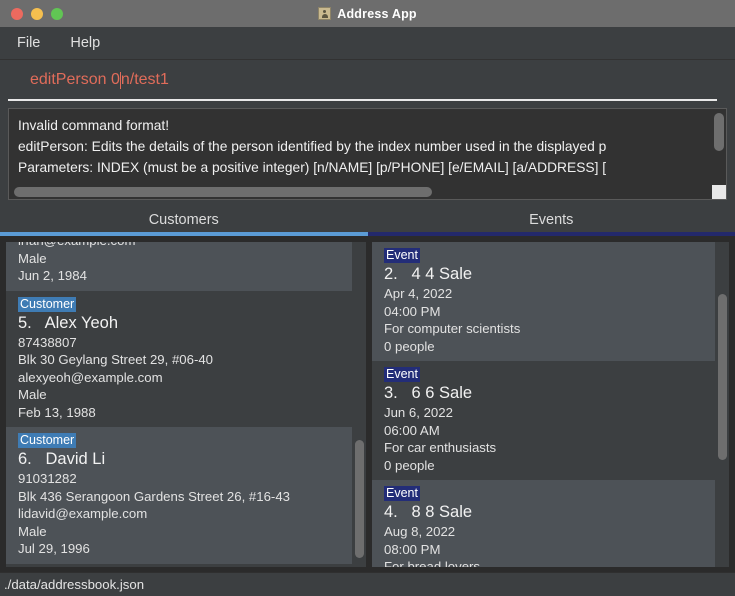  I want to click on list-item: irfan@example.com Male Jun 2, 1984, so click(179, 266).